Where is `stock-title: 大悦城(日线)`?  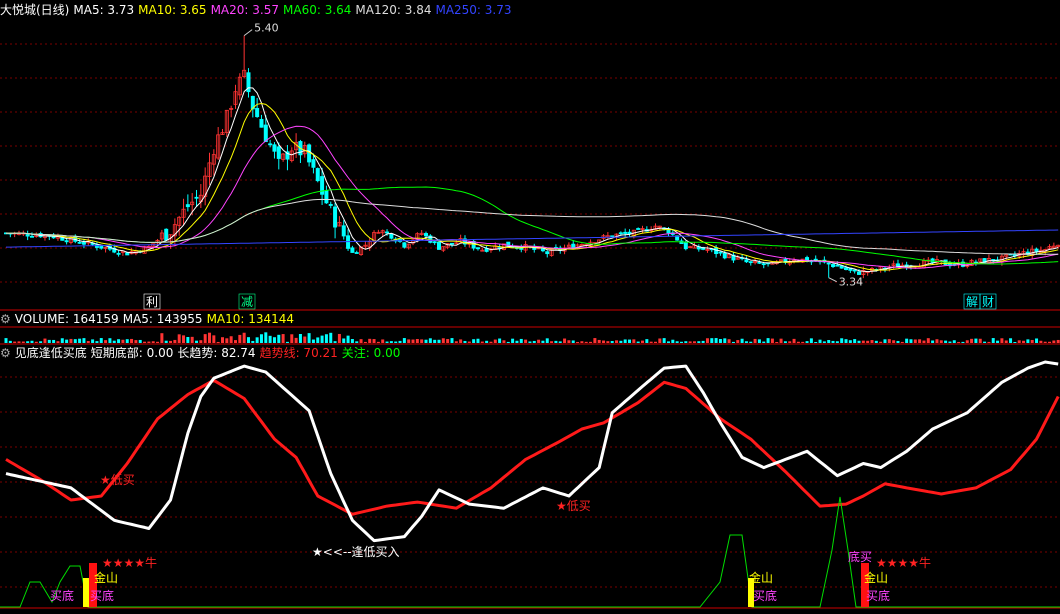
stock-title: 大悦城(日线) is located at coordinates (34, 10).